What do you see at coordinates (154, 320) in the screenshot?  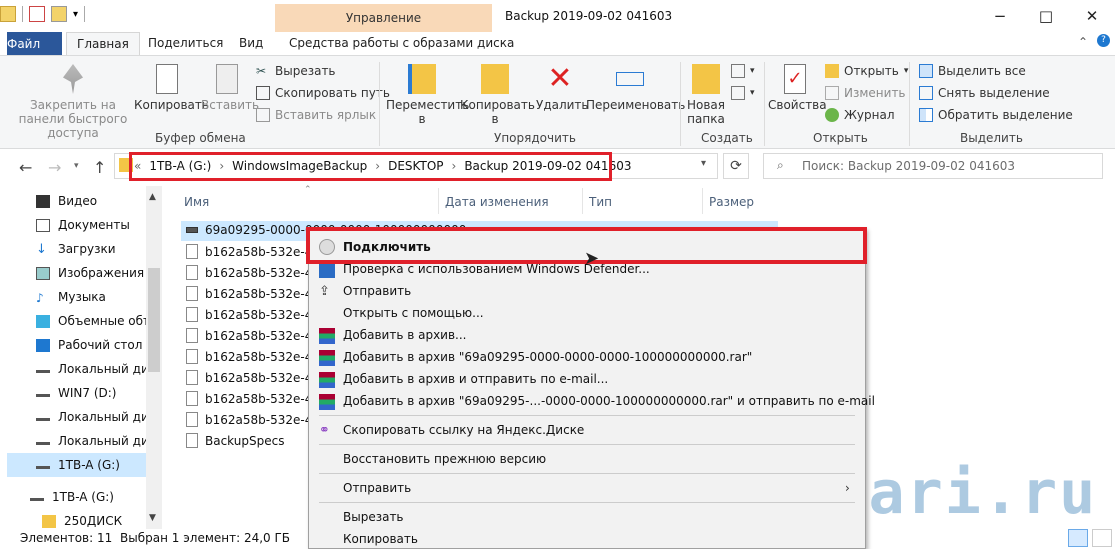 I see `scrollbar-thumb` at bounding box center [154, 320].